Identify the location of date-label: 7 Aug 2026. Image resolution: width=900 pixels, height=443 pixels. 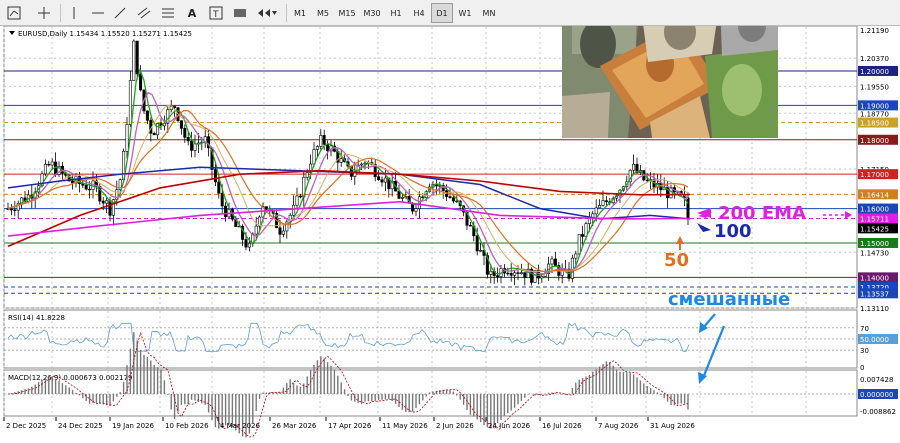
(618, 426).